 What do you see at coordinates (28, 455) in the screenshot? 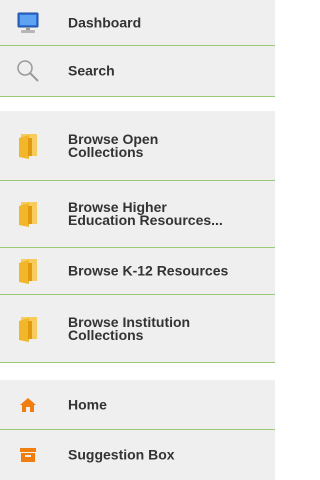
I see `archive-box-icon` at bounding box center [28, 455].